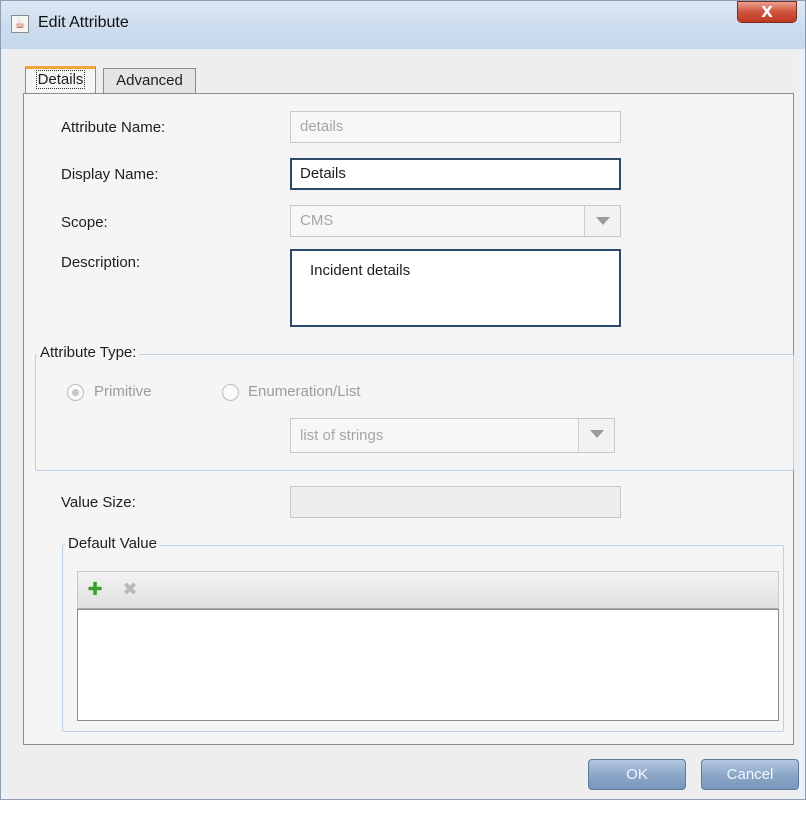 The image size is (806, 819). I want to click on tab-details: Details, so click(60, 79).